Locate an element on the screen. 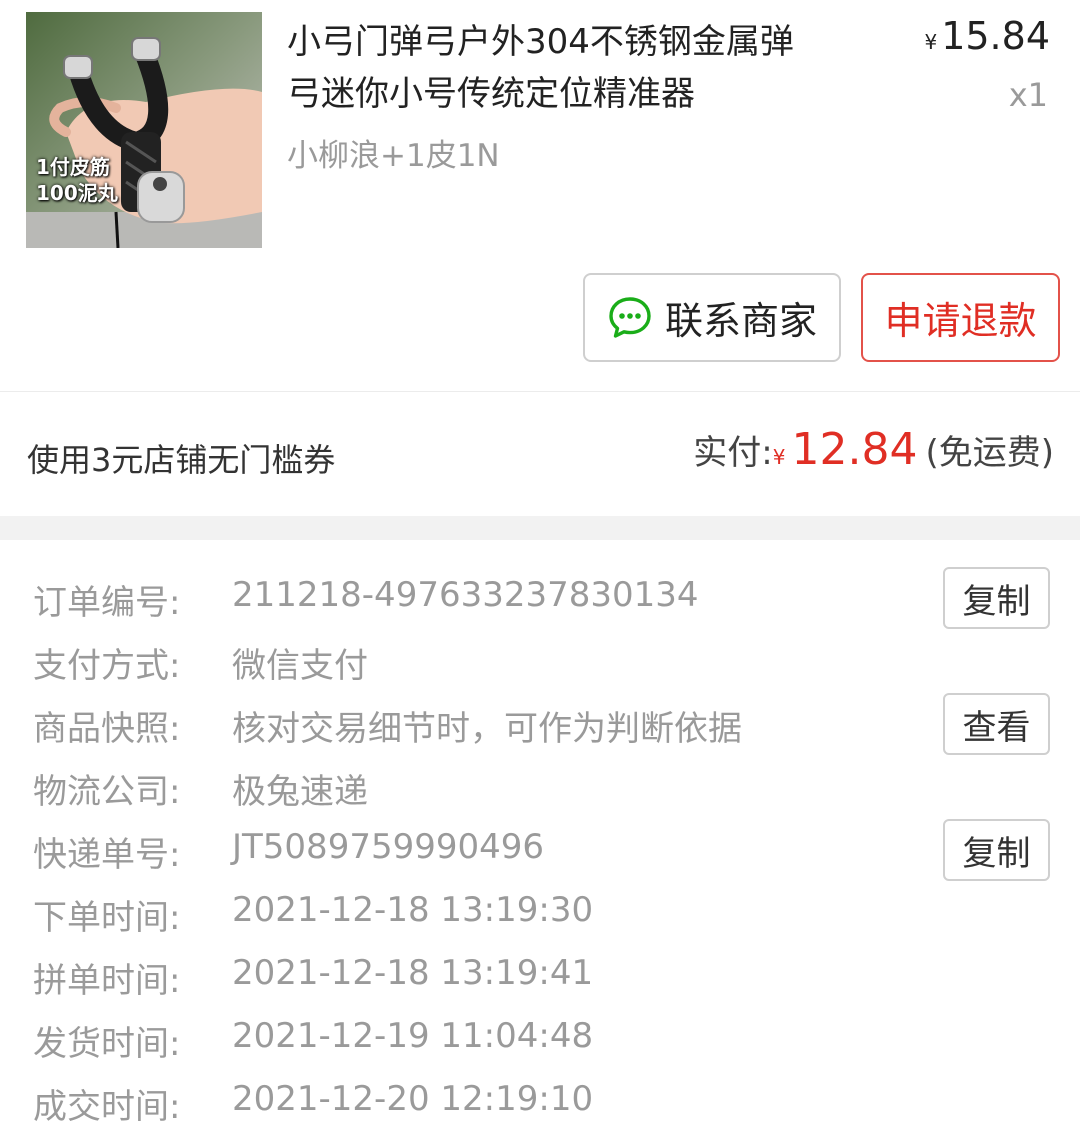  slingshot-image is located at coordinates (144, 130).